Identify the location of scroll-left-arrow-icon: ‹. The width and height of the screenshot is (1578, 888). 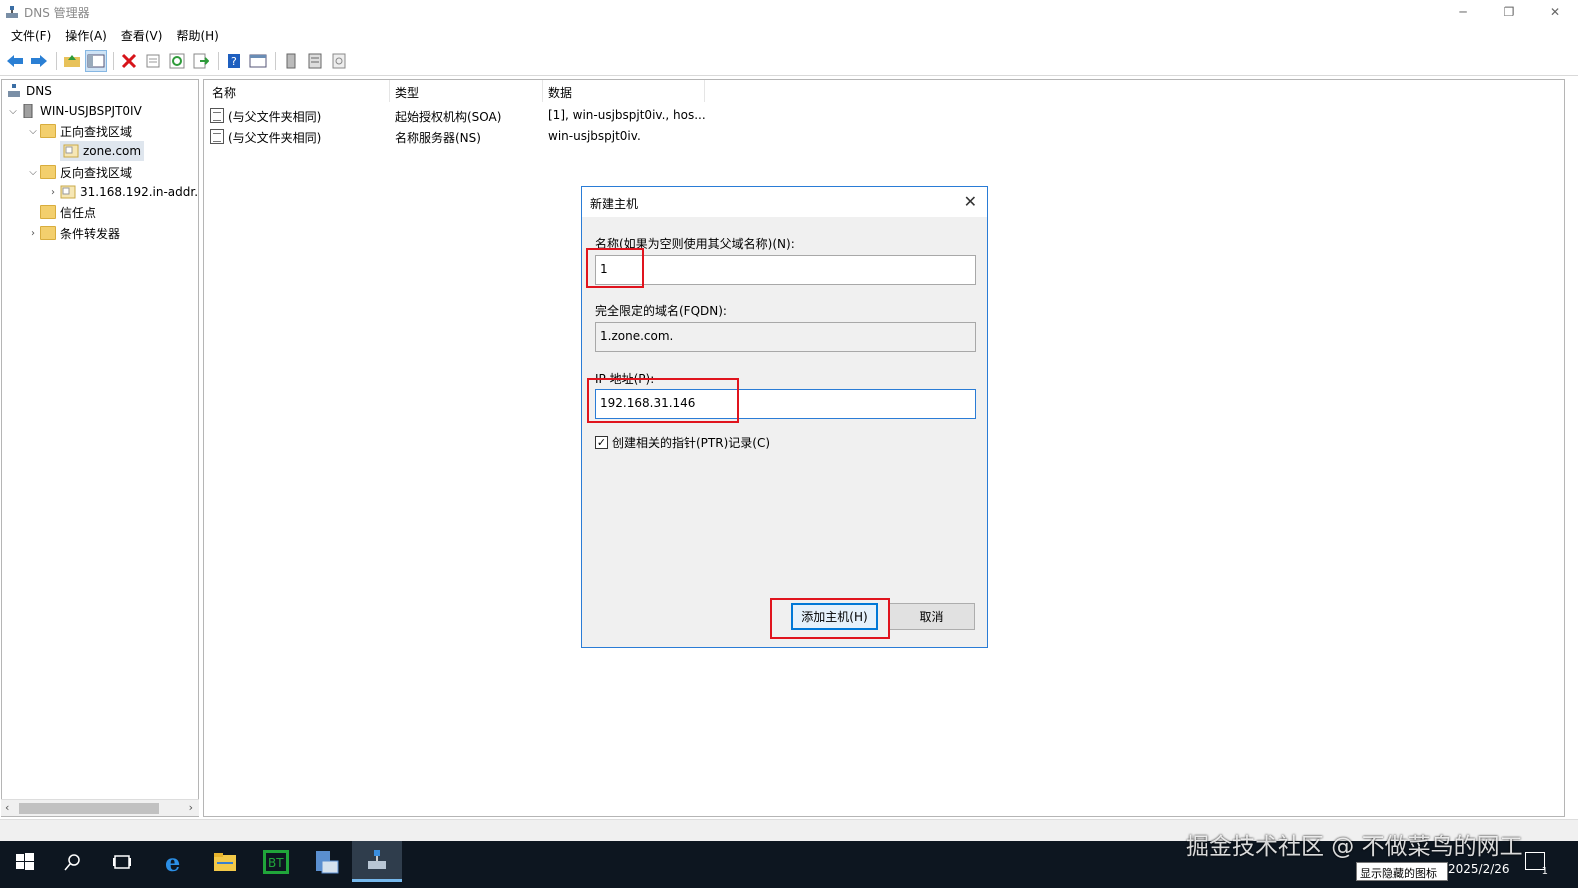
(7, 807).